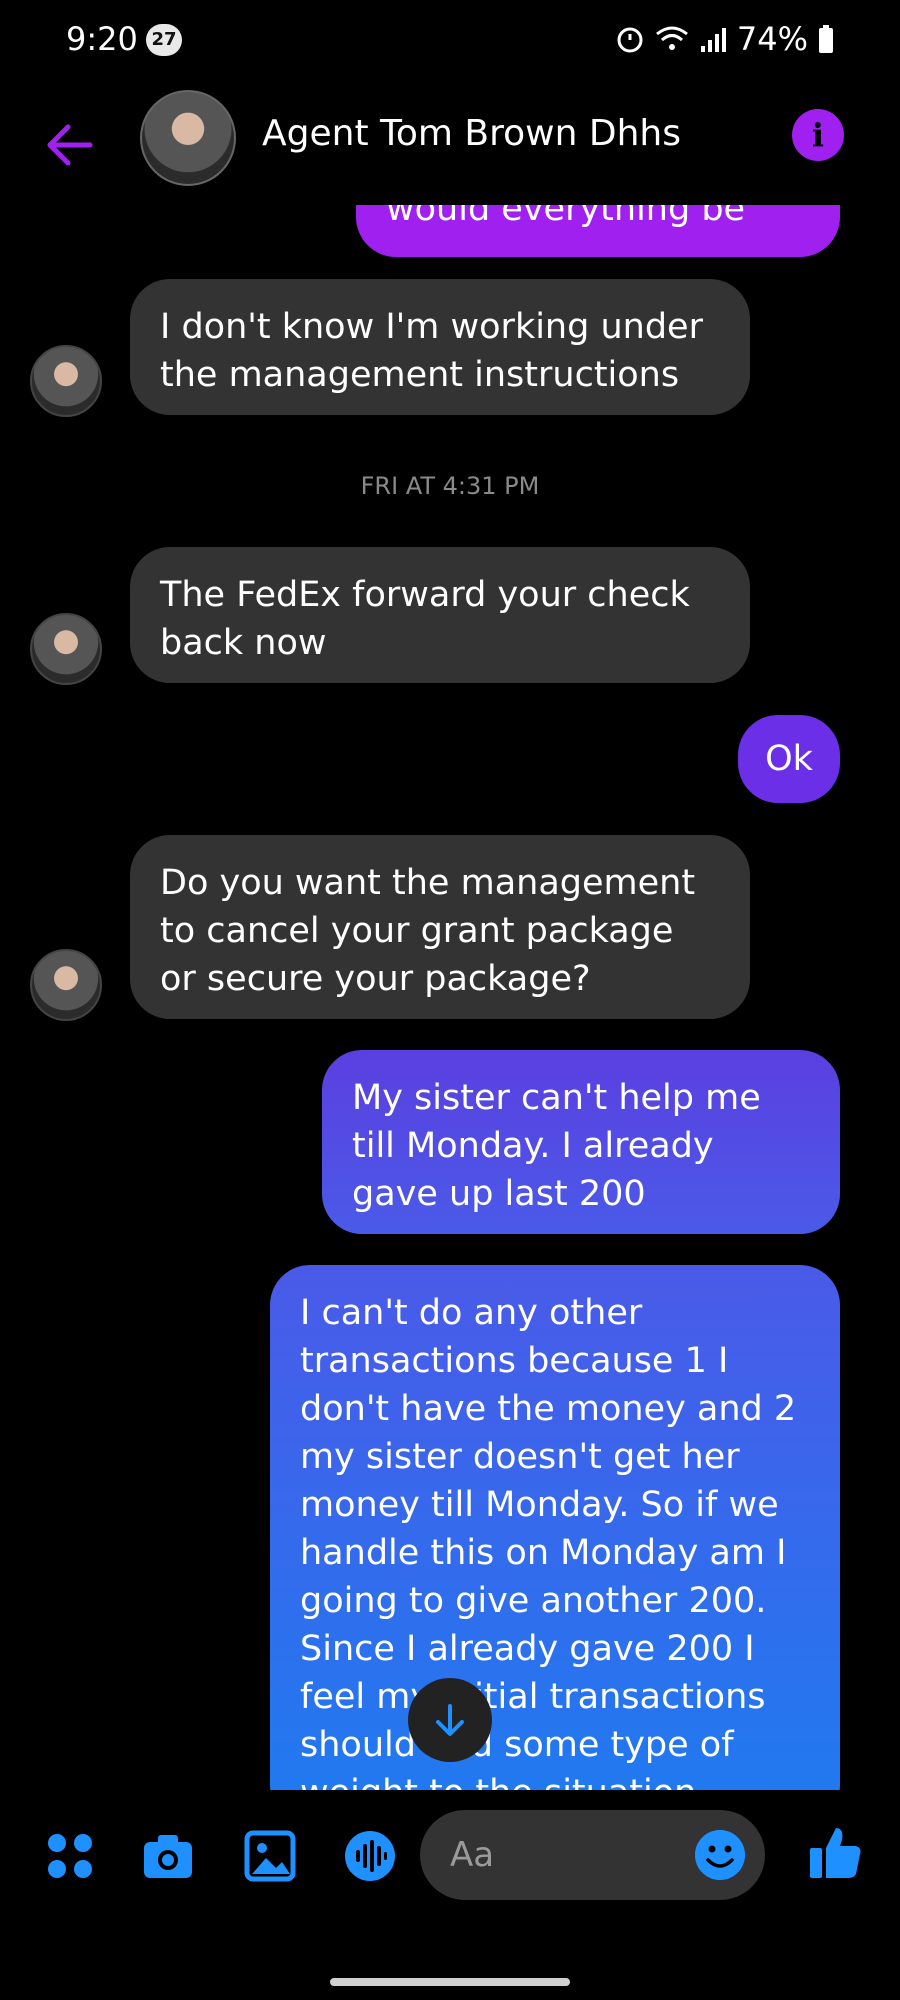 The image size is (900, 2000). I want to click on conversation-header: Agent Tom Brown Dhhs i, so click(450, 145).